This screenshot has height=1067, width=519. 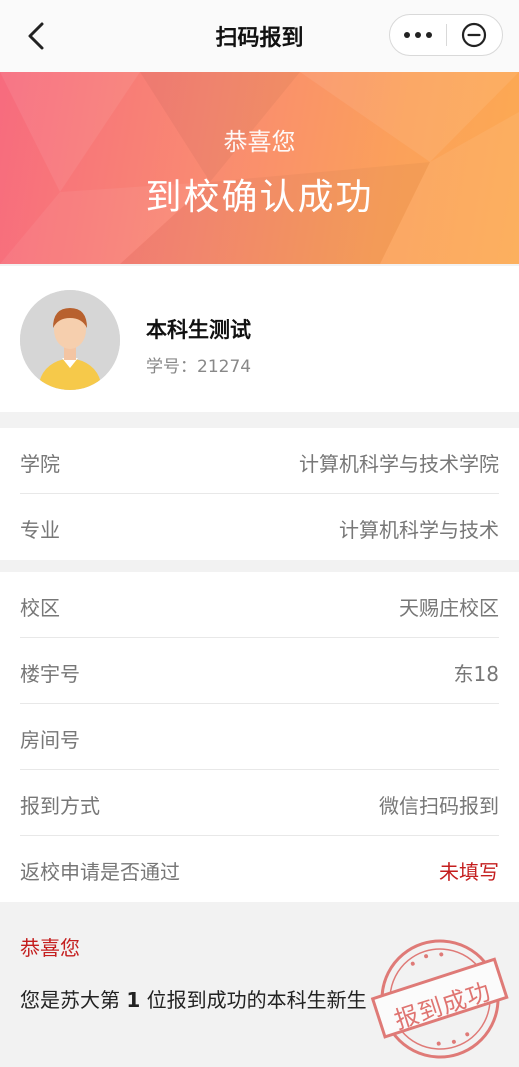 I want to click on rank-message-suffix: 位报到成功的本科生新生, so click(x=256, y=1000).